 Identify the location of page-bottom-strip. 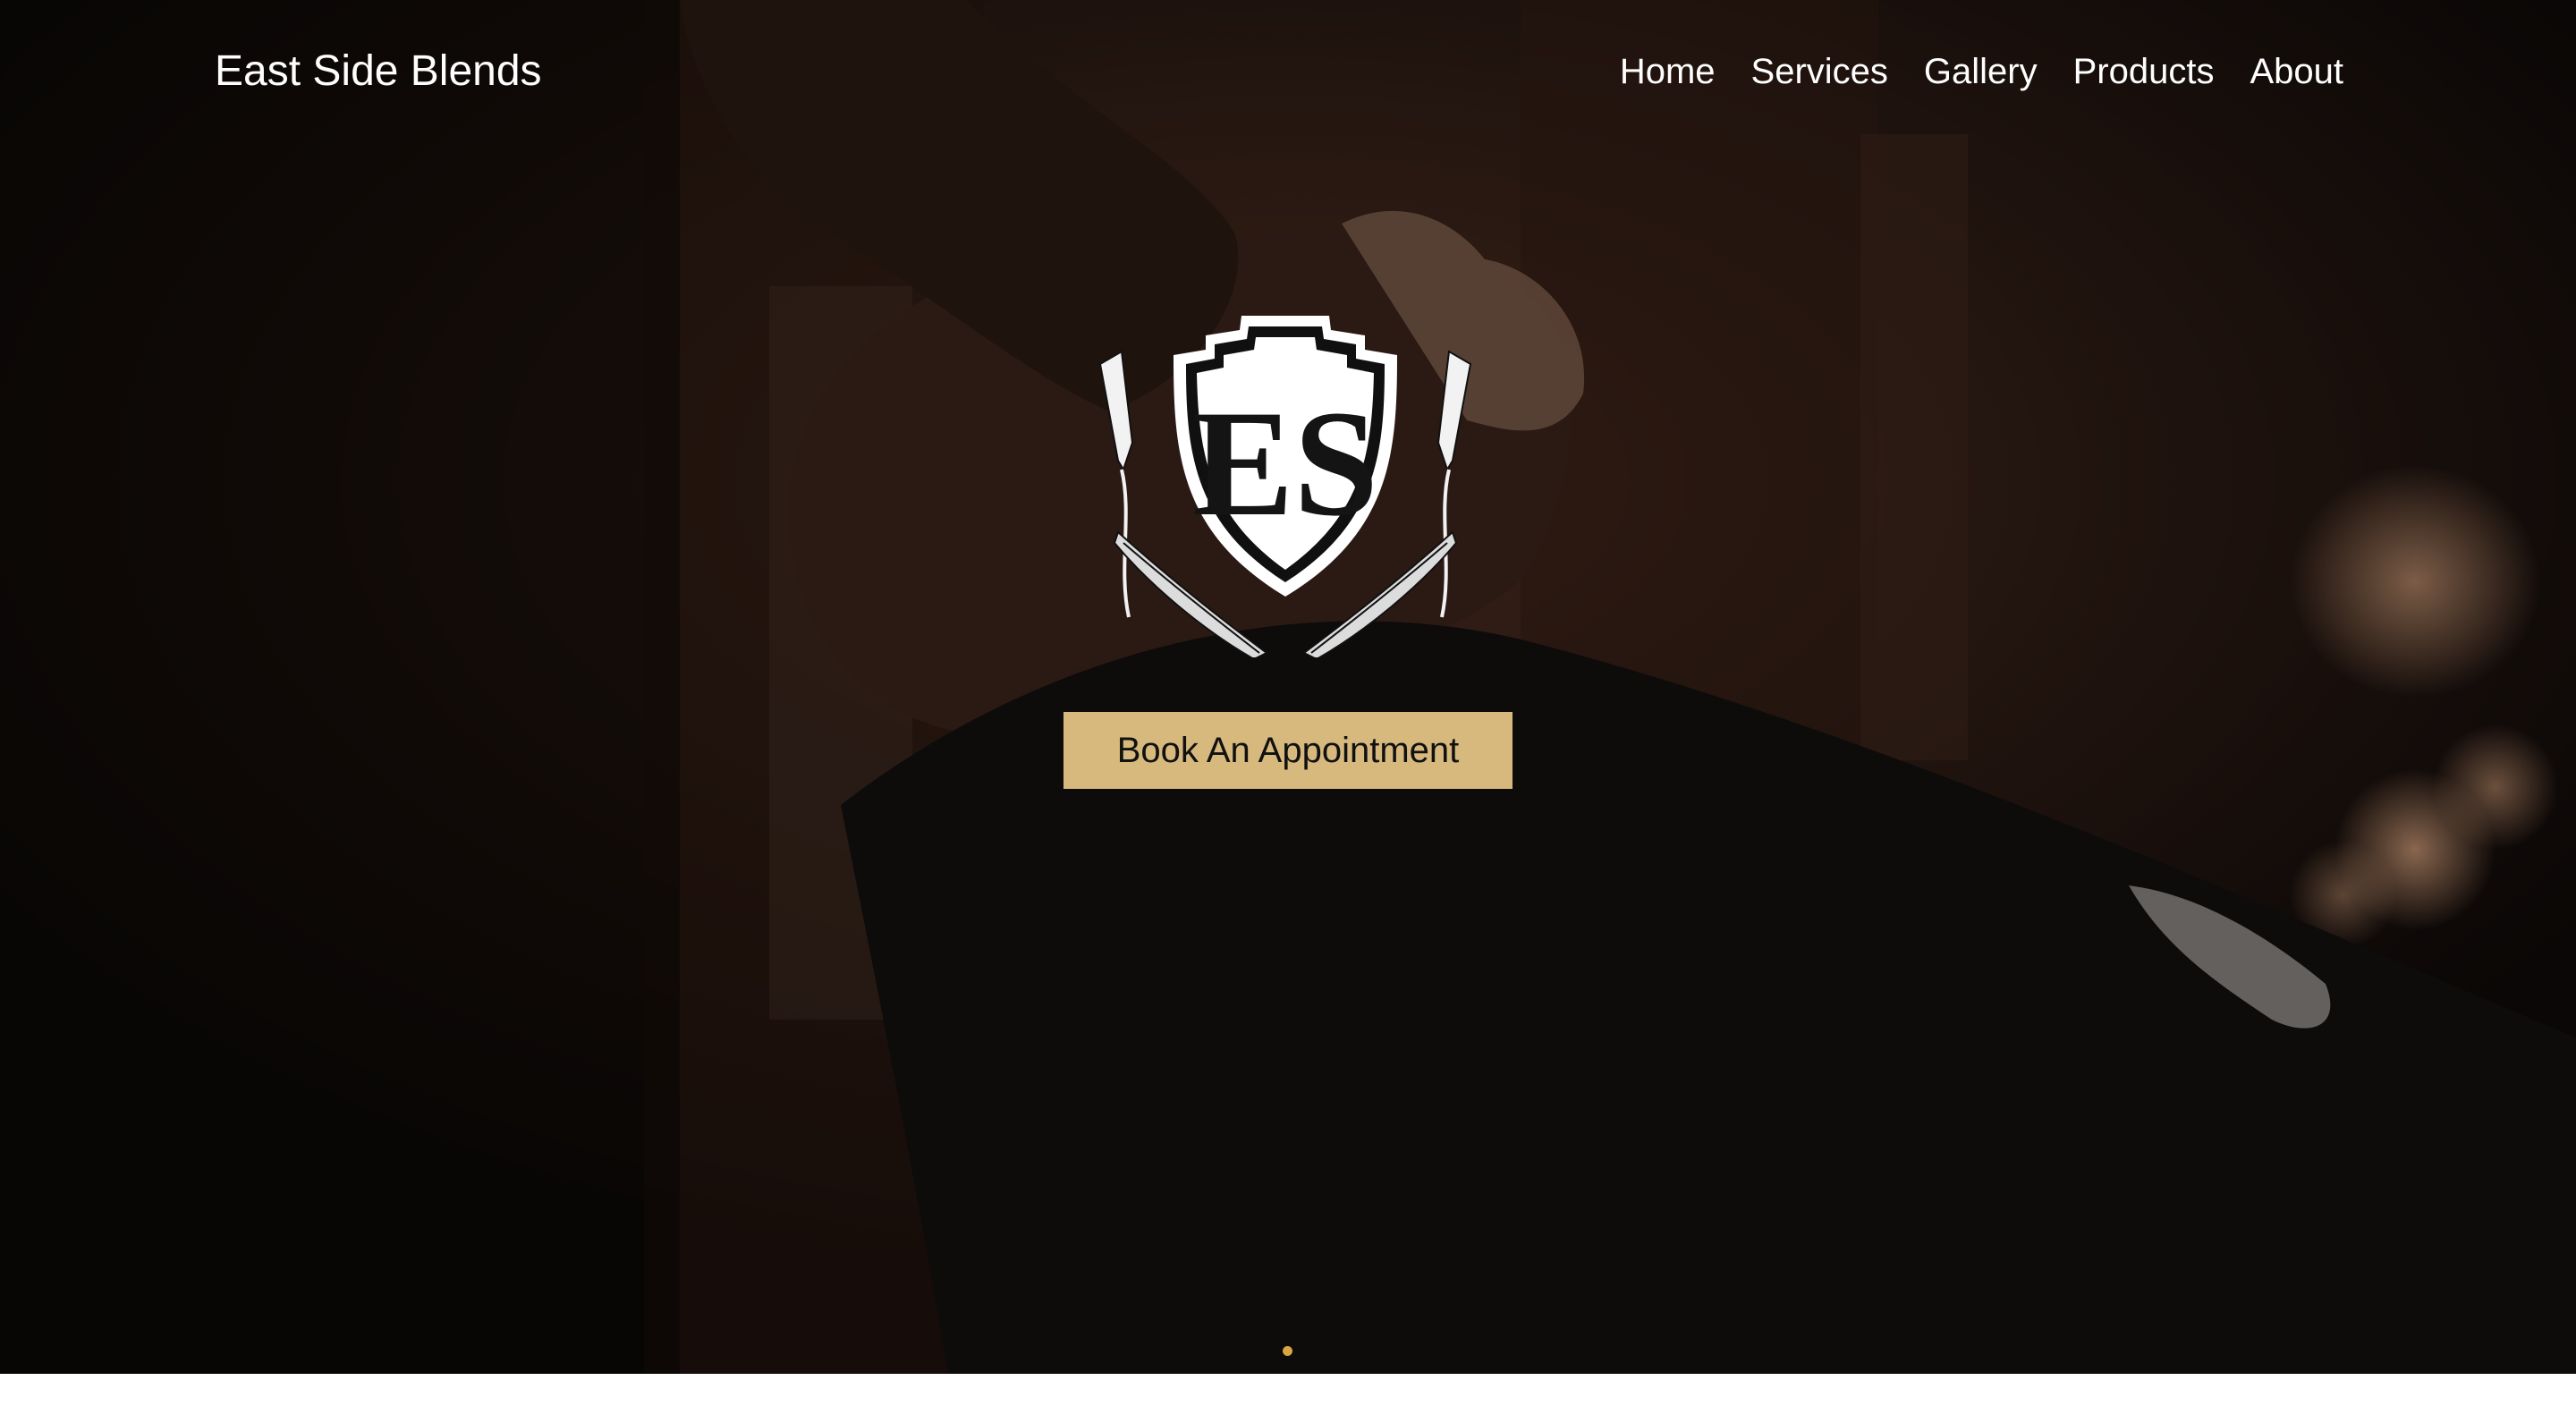
(1288, 1390).